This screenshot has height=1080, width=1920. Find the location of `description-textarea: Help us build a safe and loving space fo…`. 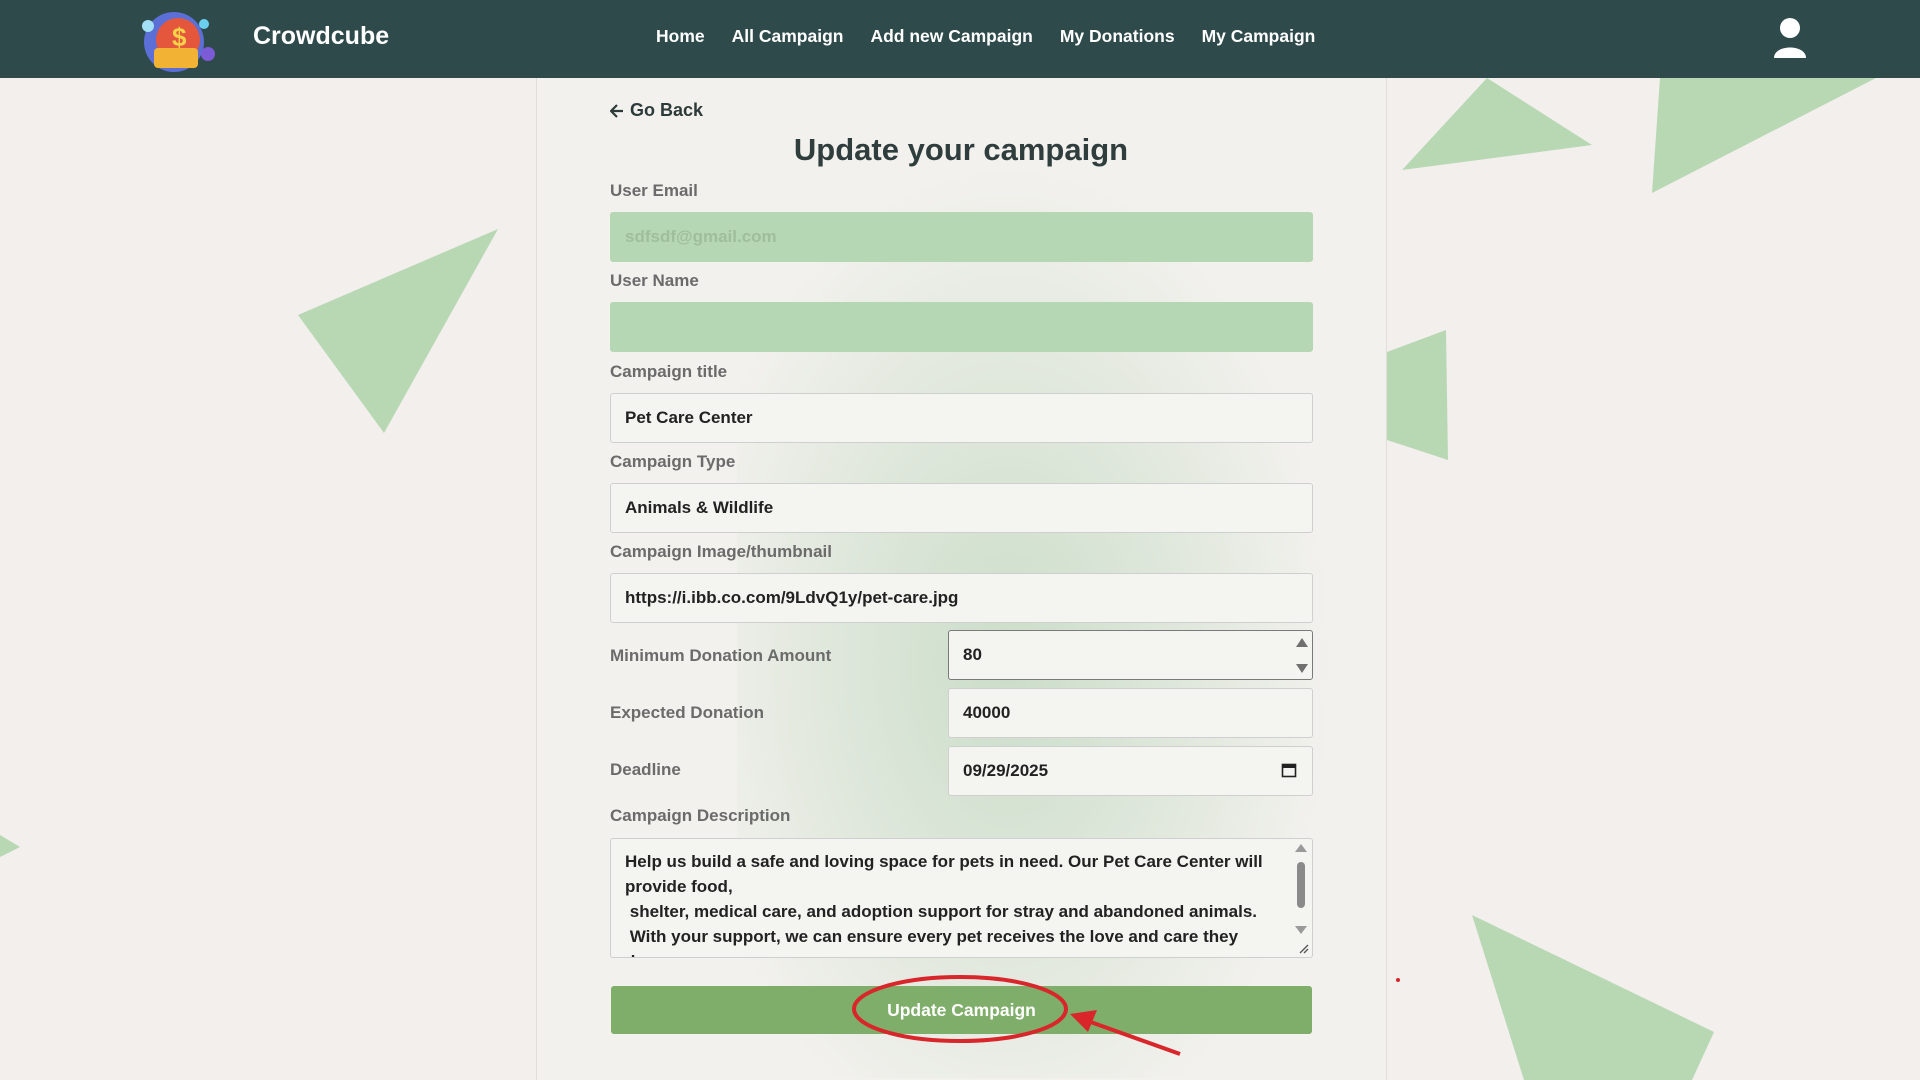

description-textarea: Help us build a safe and loving space fo… is located at coordinates (961, 898).